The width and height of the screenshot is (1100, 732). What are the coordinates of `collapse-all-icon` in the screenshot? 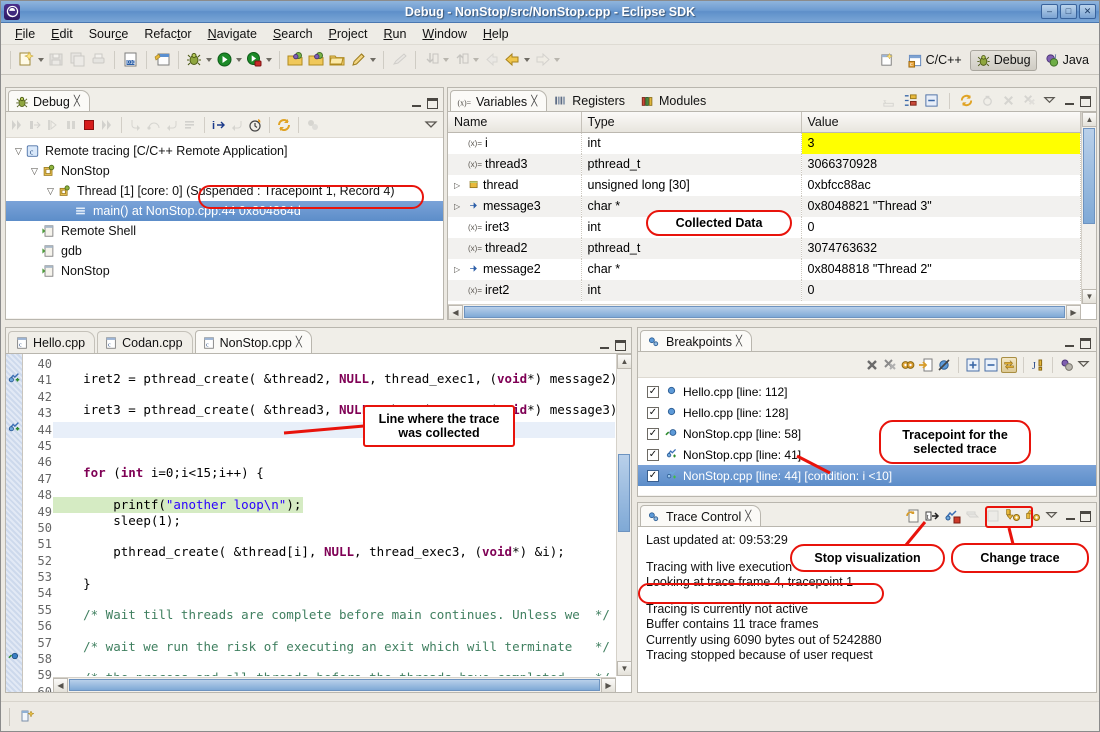 It's located at (932, 101).